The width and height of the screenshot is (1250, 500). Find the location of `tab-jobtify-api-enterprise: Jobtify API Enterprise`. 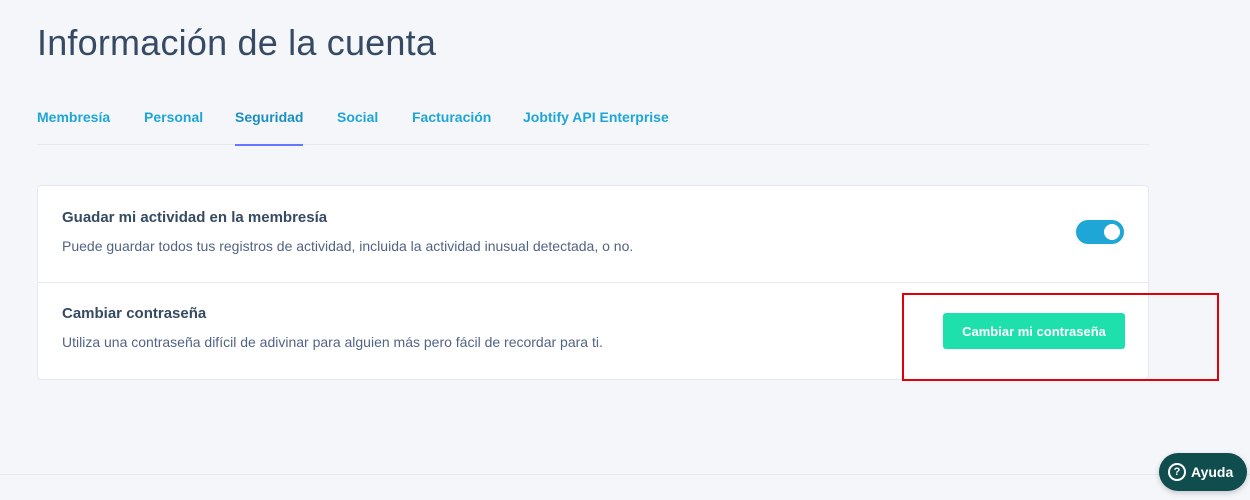

tab-jobtify-api-enterprise: Jobtify API Enterprise is located at coordinates (596, 125).